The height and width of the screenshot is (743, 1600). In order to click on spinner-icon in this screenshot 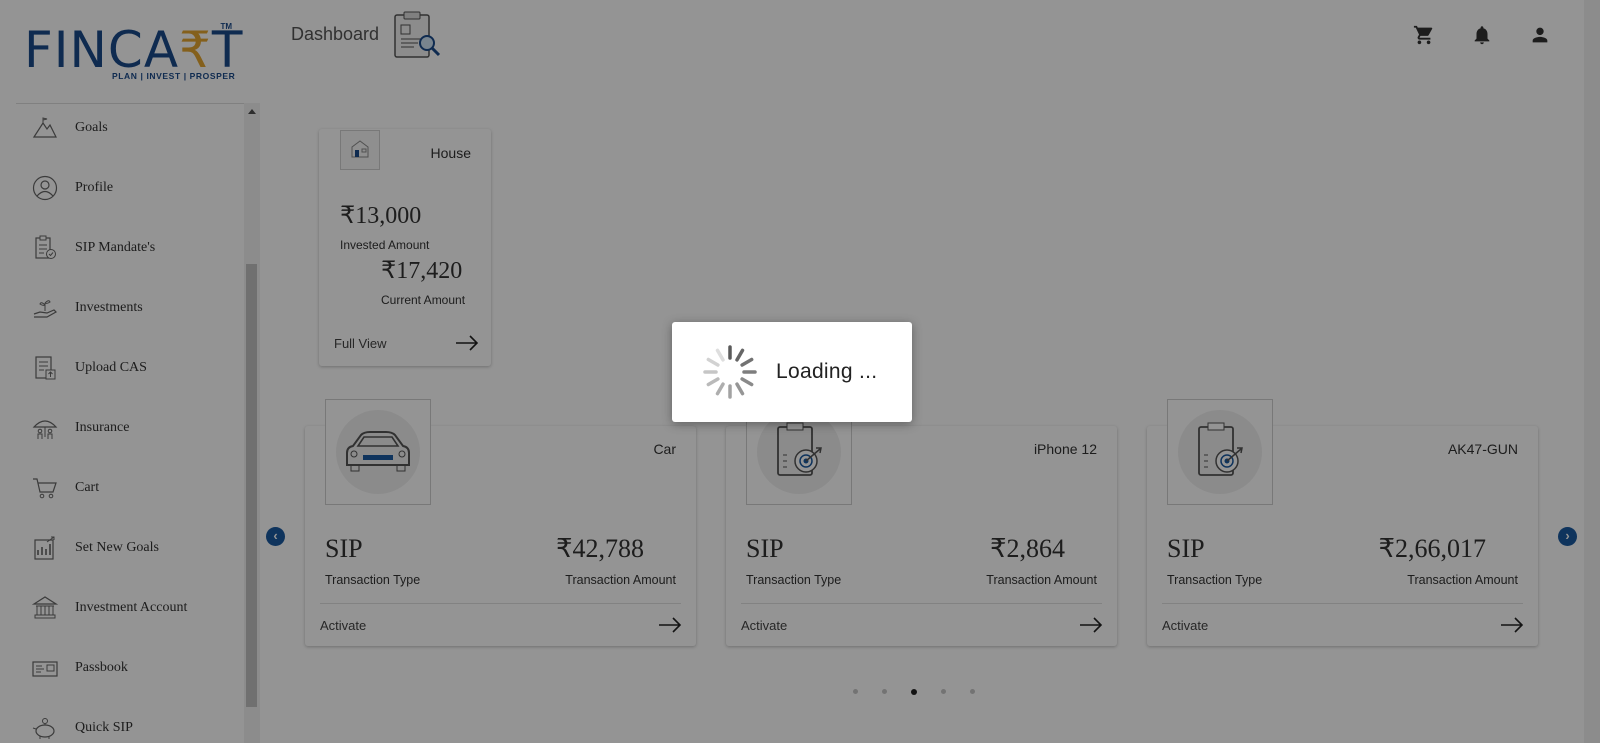, I will do `click(730, 372)`.